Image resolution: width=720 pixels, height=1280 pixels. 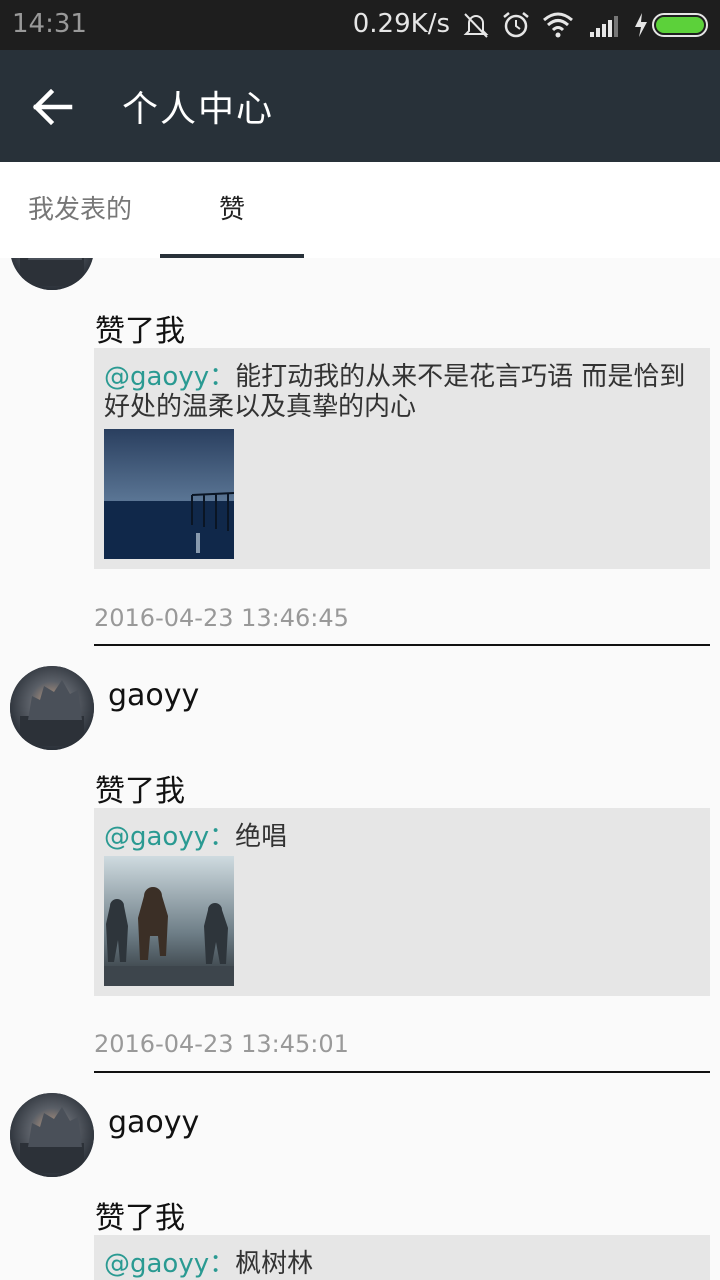 What do you see at coordinates (221, 1044) in the screenshot?
I see `timestamp: 2016-04-23 13:45:01` at bounding box center [221, 1044].